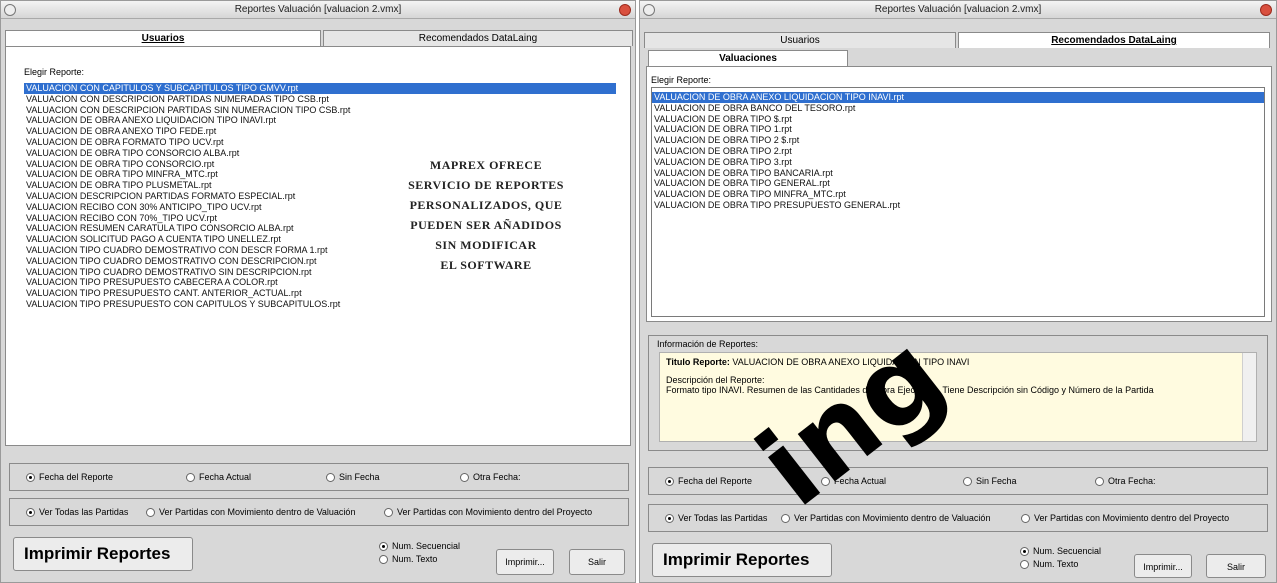  Describe the element at coordinates (715, 380) in the screenshot. I see `descripcion-label: Descripción del Reporte:` at that location.